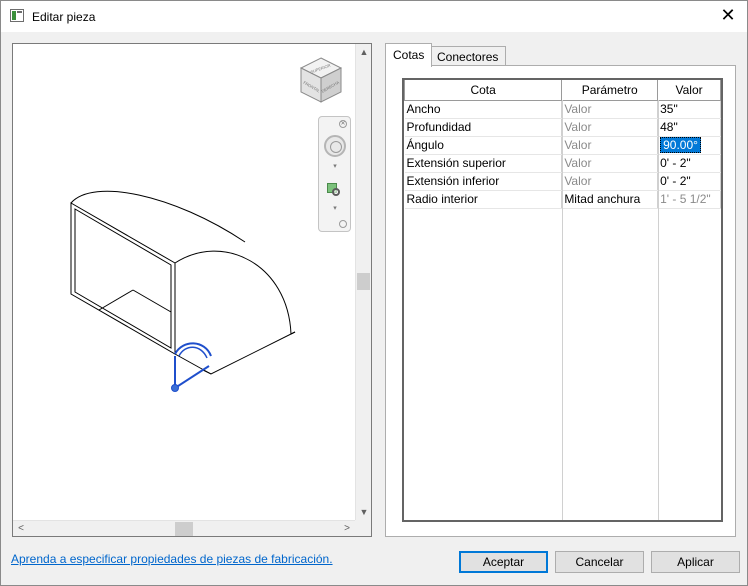  I want to click on apply-button: Aplicar, so click(695, 562).